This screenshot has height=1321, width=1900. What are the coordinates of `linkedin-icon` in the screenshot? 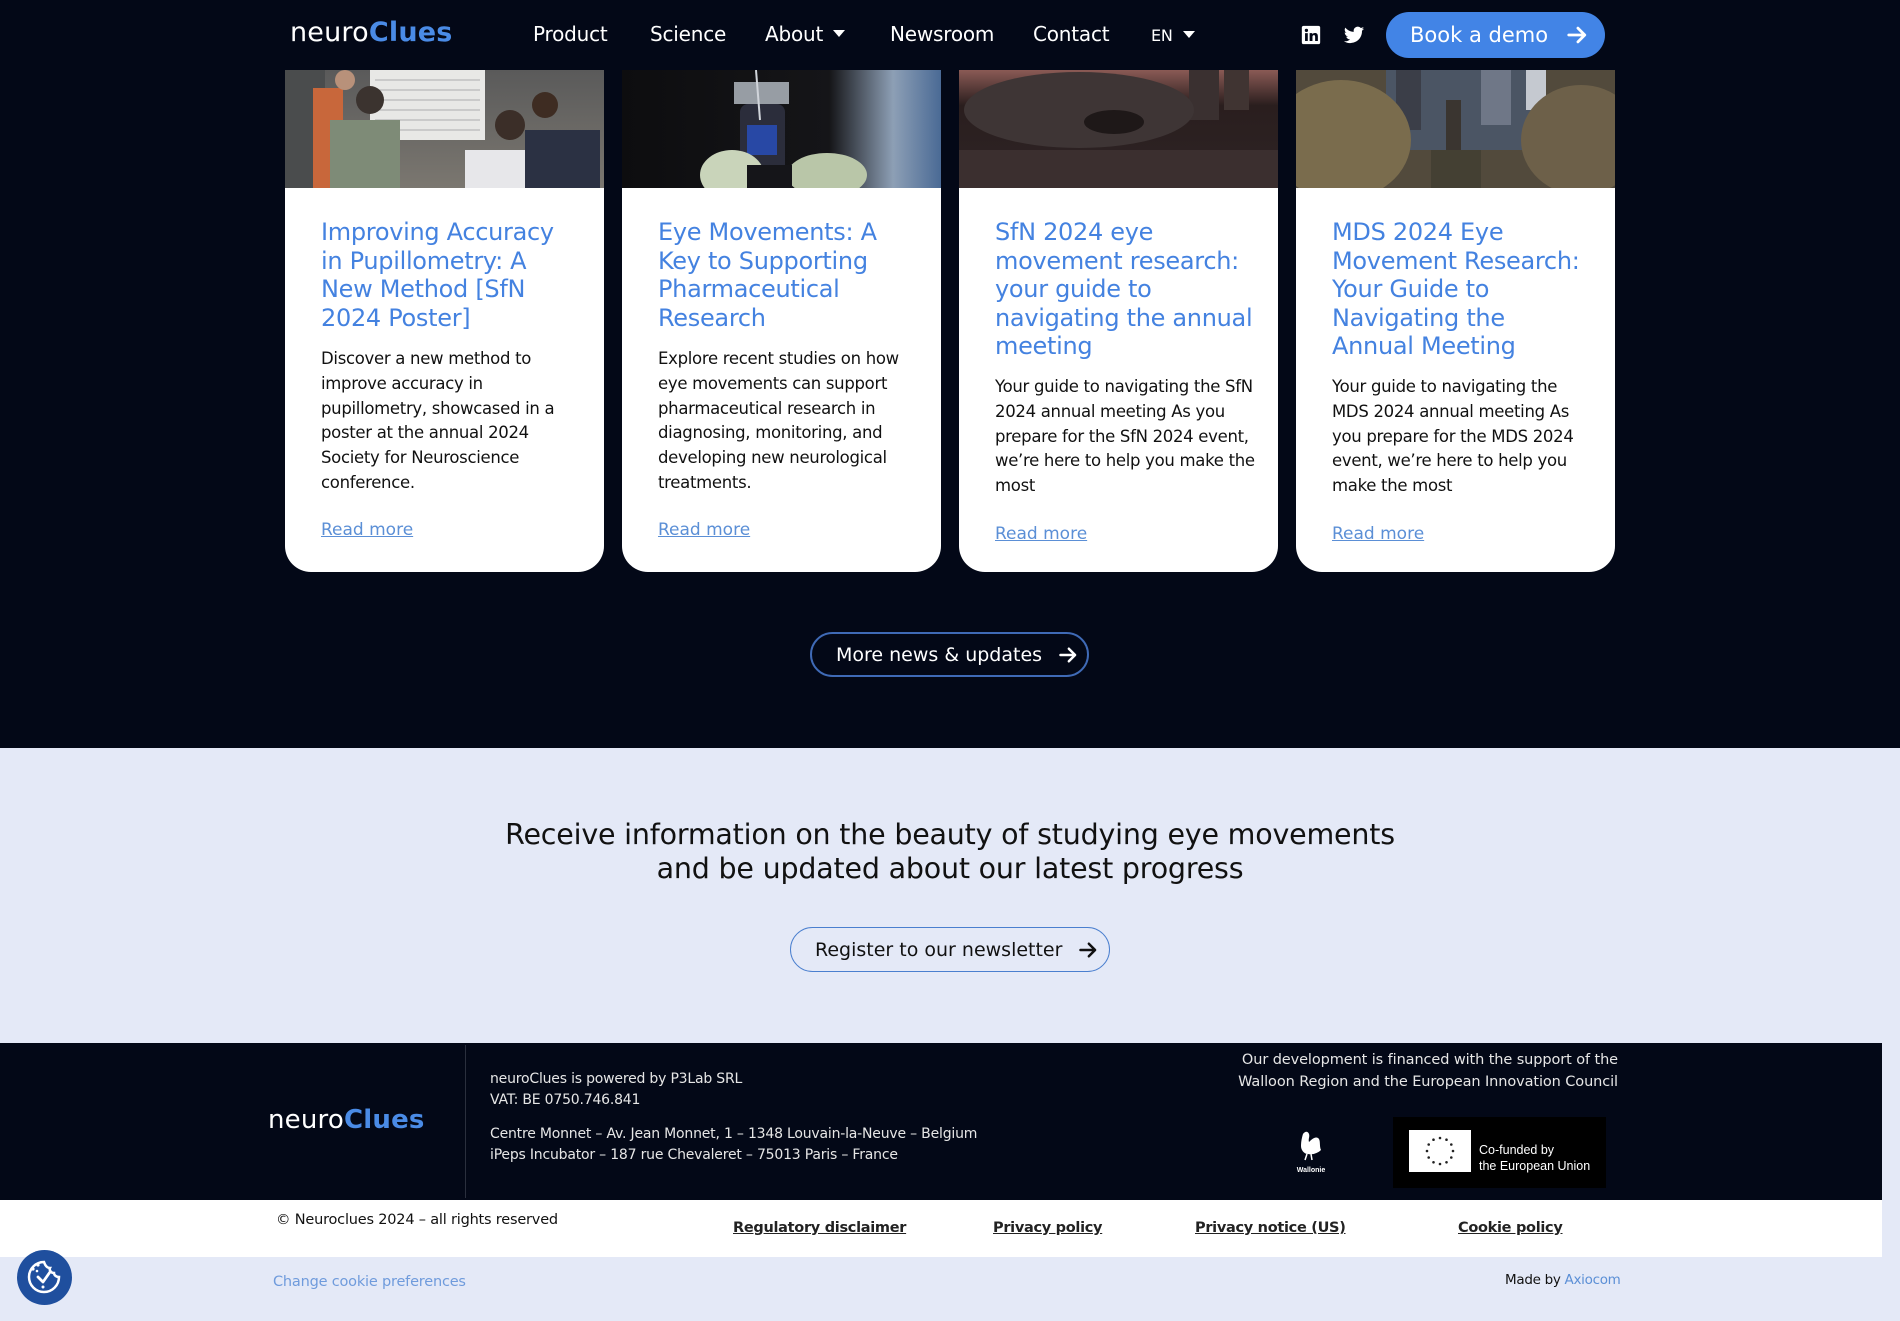 It's located at (1311, 35).